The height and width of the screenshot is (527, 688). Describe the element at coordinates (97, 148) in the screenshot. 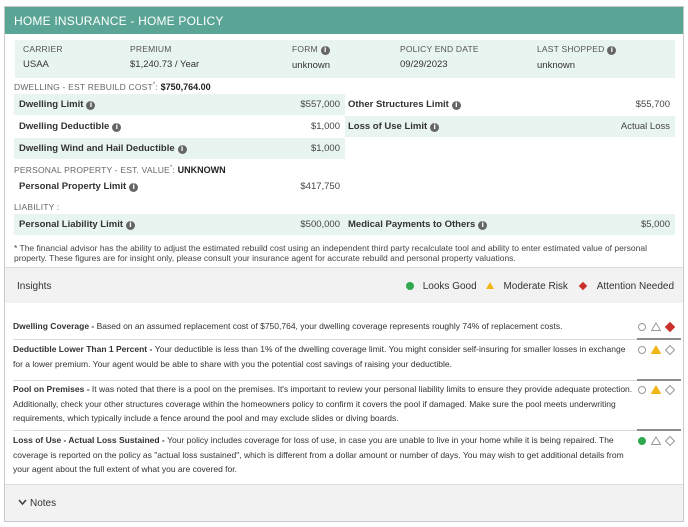

I see `wind-hail-label: Dwelling Wind and Hail Deductible` at that location.